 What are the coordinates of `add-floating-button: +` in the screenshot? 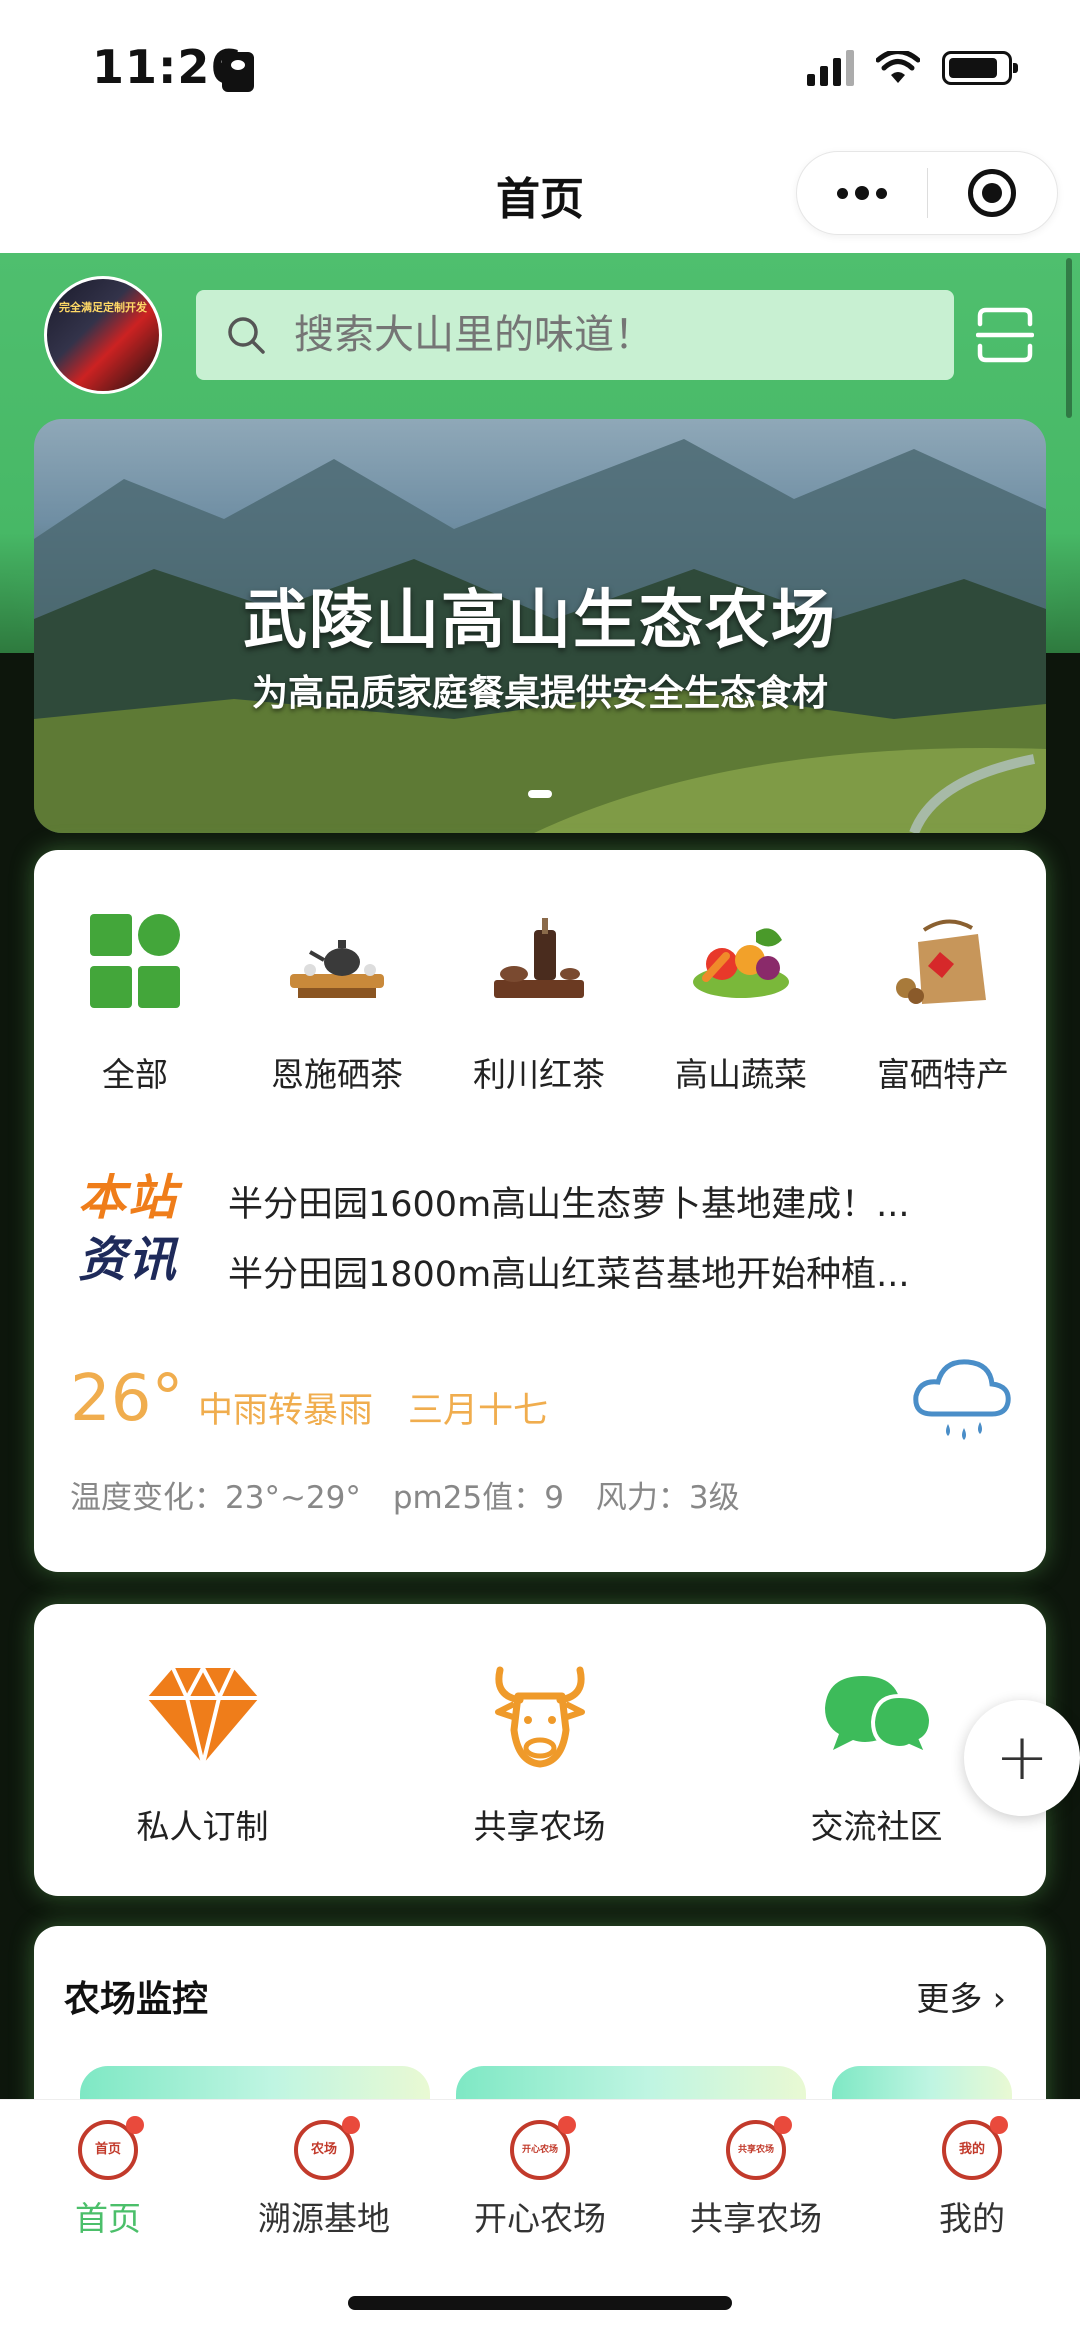 It's located at (1022, 1758).